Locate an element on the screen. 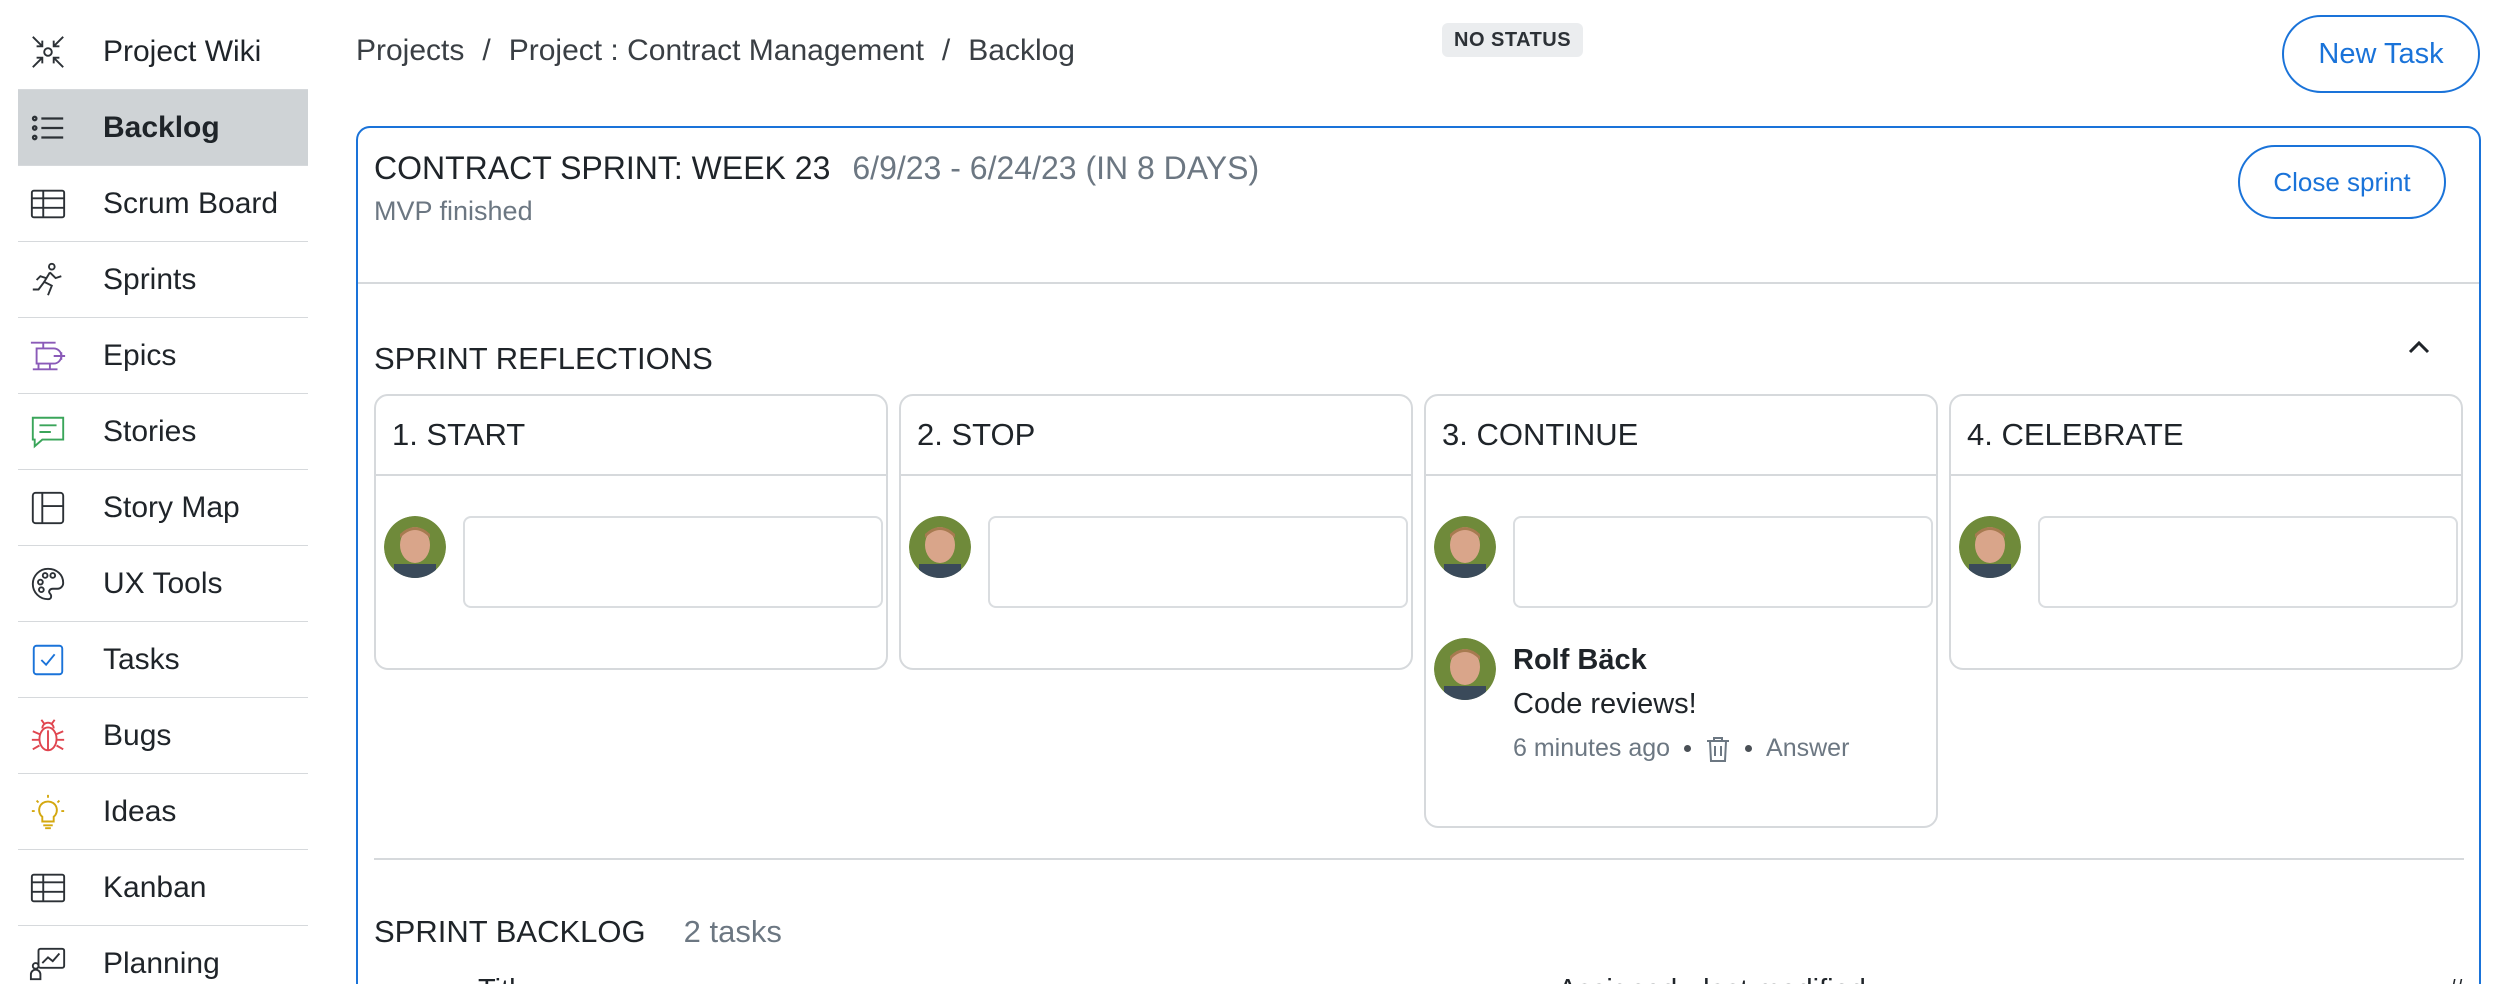 The width and height of the screenshot is (2510, 984). reflection-column-title: 2. STOP is located at coordinates (1156, 436).